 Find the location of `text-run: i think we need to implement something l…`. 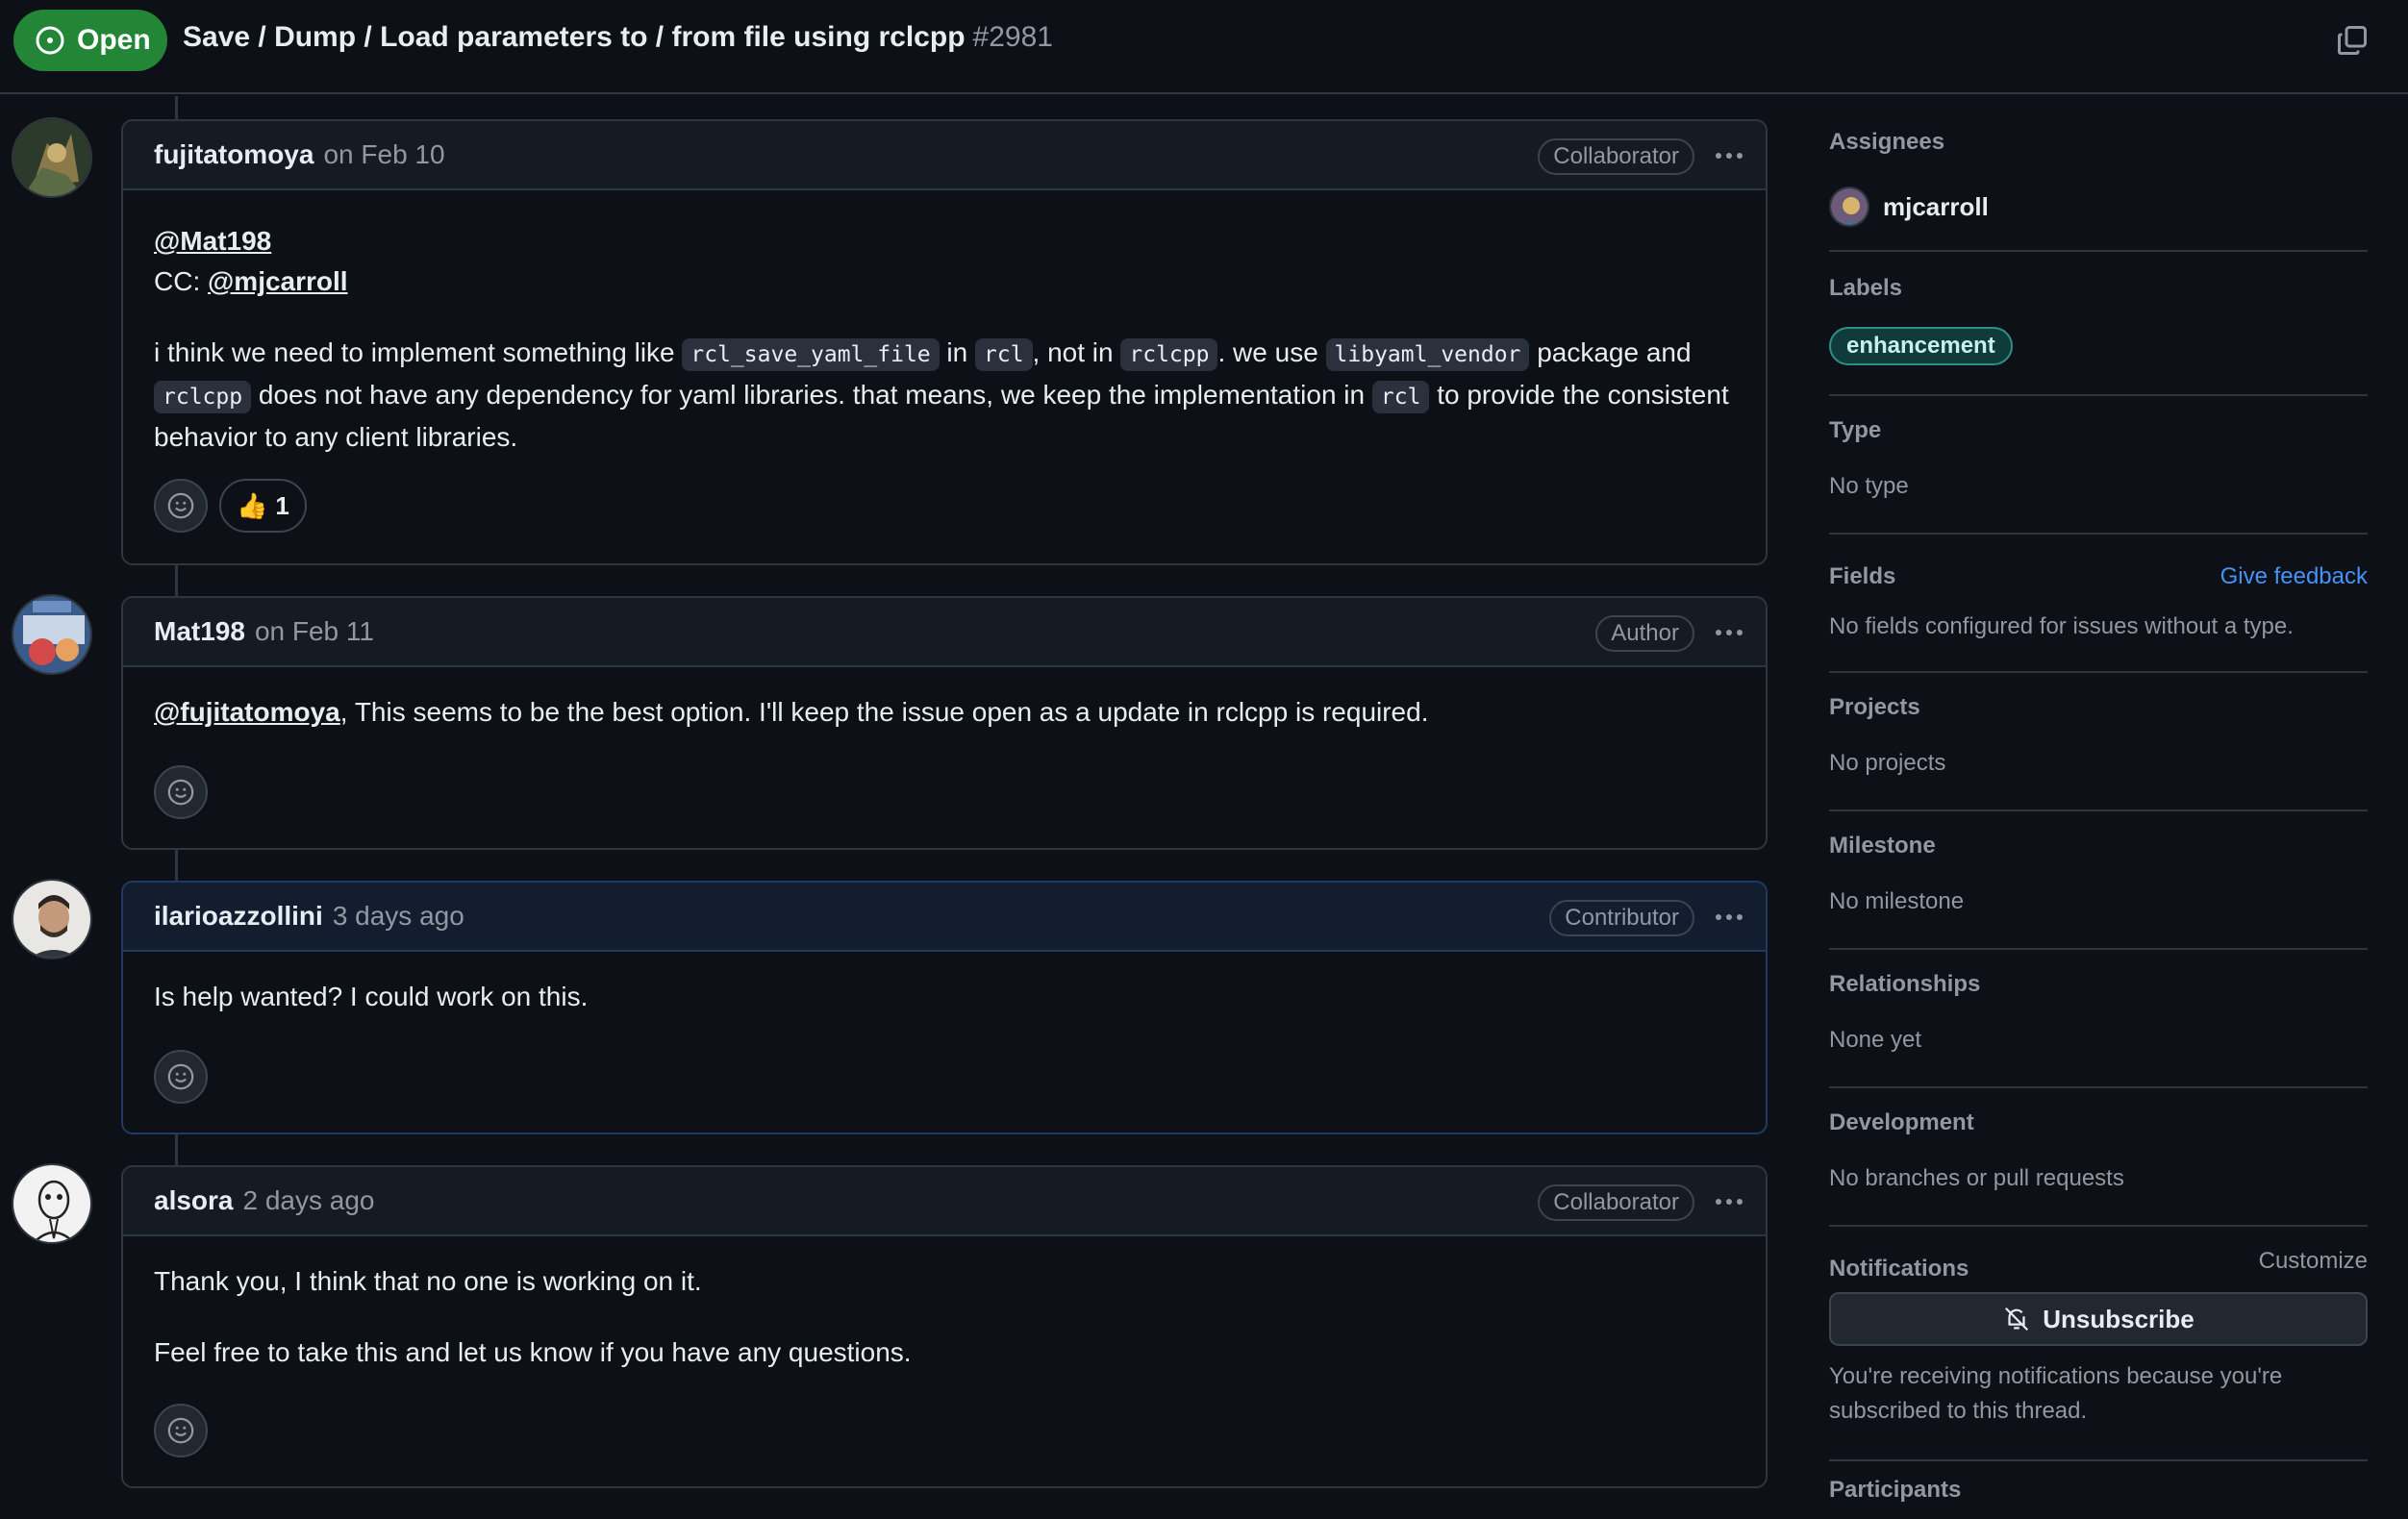

text-run: i think we need to implement something l… is located at coordinates (418, 352).